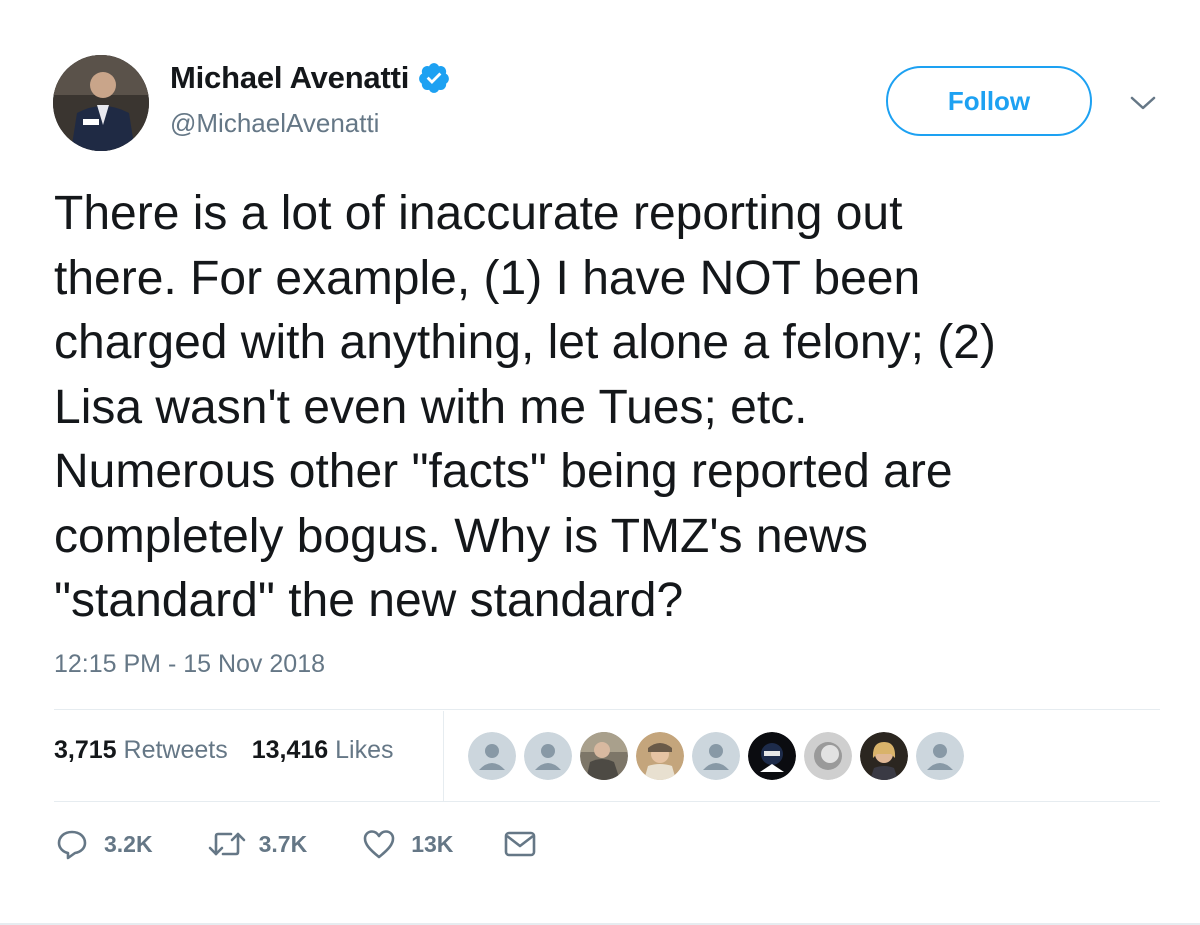 The height and width of the screenshot is (925, 1200). Describe the element at coordinates (1143, 103) in the screenshot. I see `chevron-down-icon` at that location.